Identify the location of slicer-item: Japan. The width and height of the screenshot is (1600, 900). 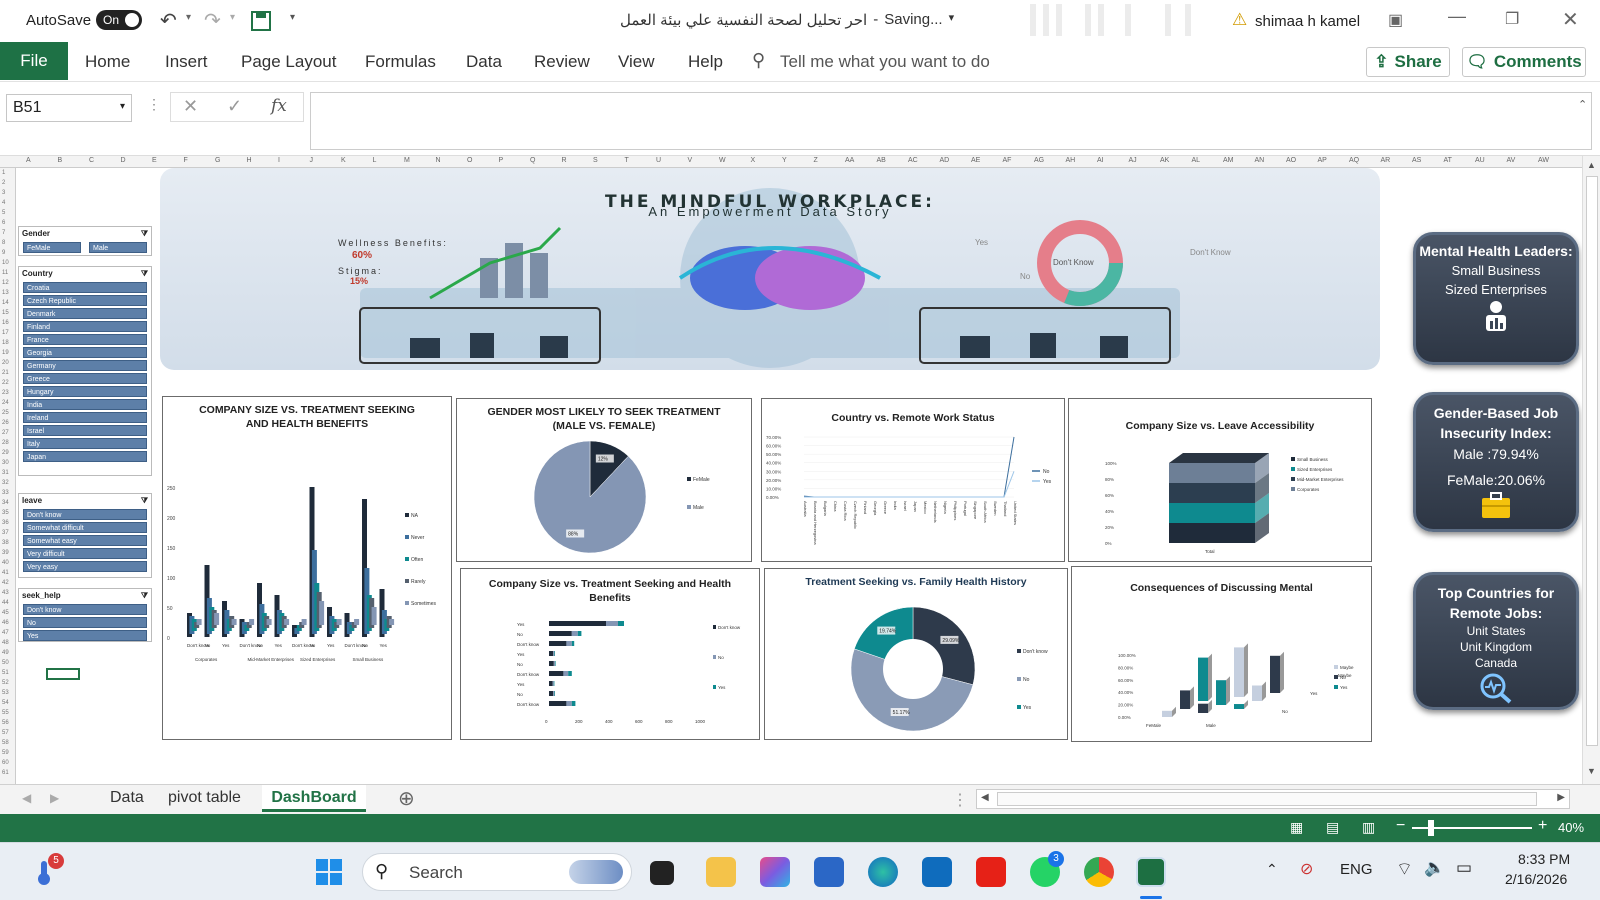
(85, 456).